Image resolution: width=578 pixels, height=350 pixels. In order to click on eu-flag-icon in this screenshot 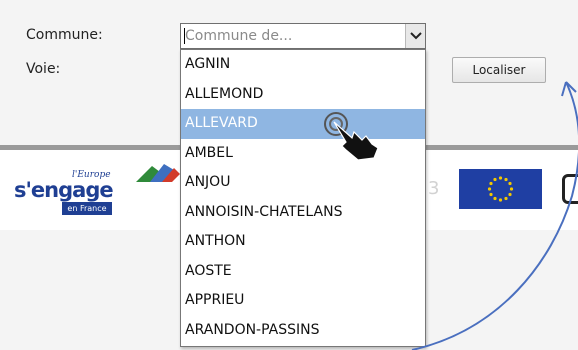, I will do `click(500, 189)`.